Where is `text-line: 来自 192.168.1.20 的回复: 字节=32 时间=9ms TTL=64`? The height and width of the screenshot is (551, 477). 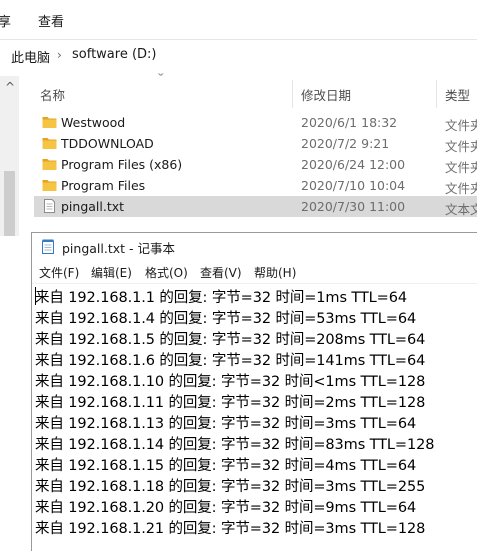 text-line: 来自 192.168.1.20 的回复: 字节=32 时间=9ms TTL=64 is located at coordinates (226, 508).